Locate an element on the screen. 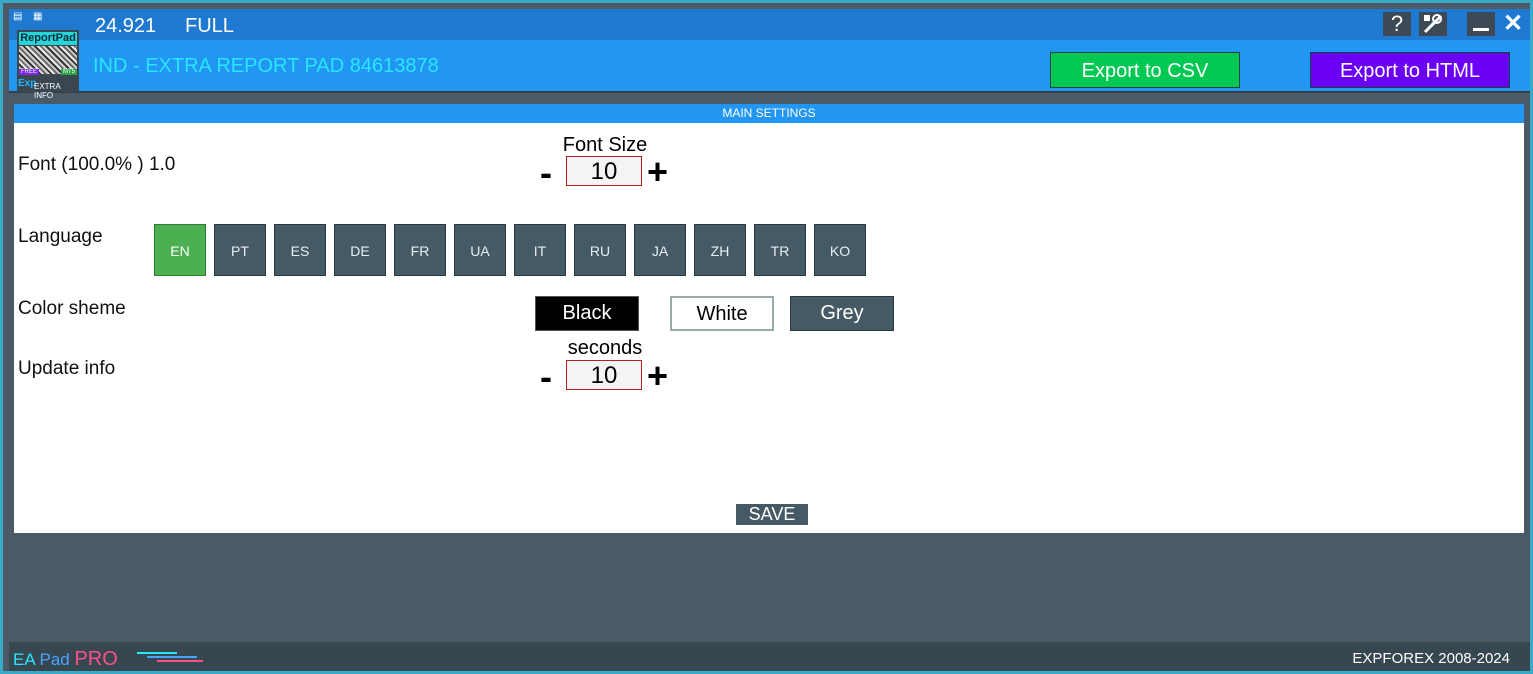 This screenshot has height=674, width=1533. minimize-icon is located at coordinates (1481, 29).